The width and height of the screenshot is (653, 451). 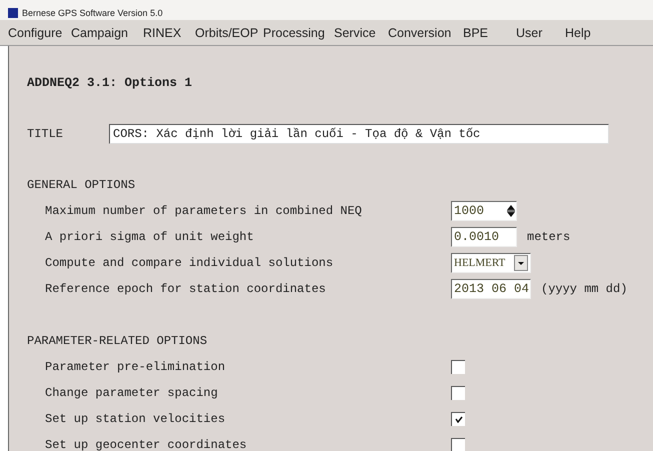 I want to click on option-label: Parameter pre-elimination, so click(x=135, y=367).